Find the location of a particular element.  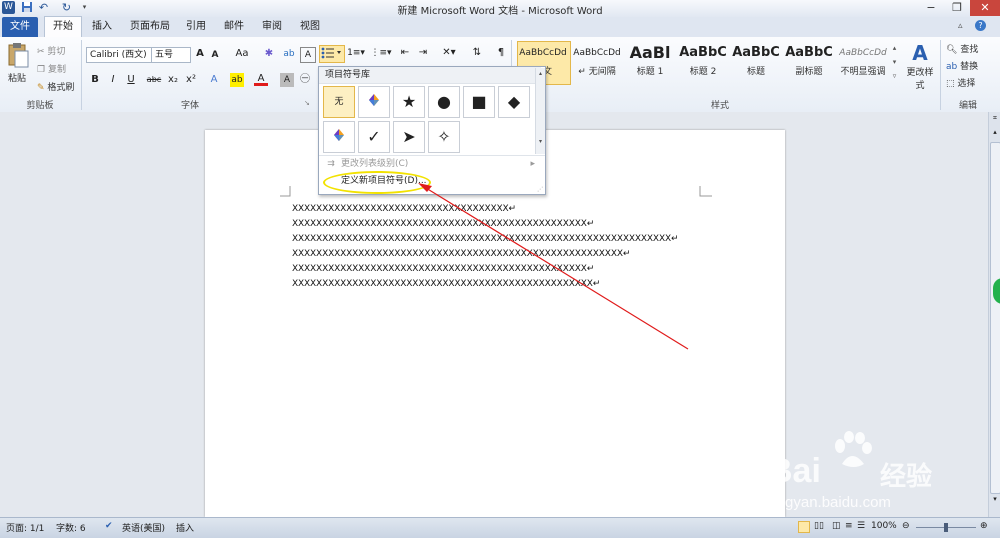

font-color-icon: A is located at coordinates (261, 79).